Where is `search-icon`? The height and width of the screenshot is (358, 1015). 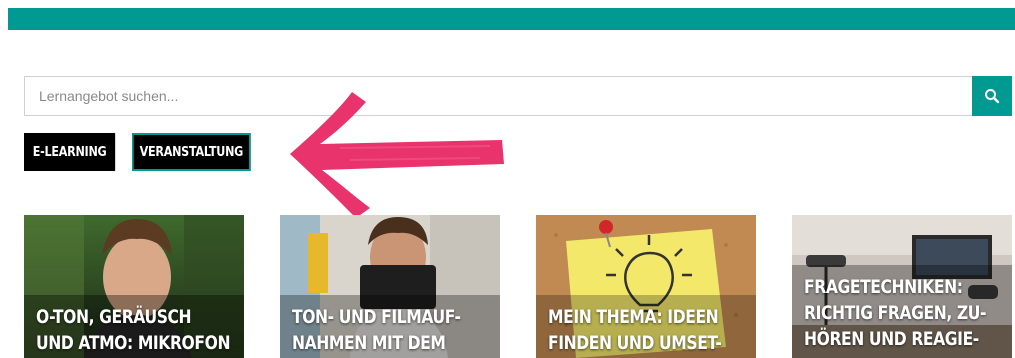 search-icon is located at coordinates (992, 96).